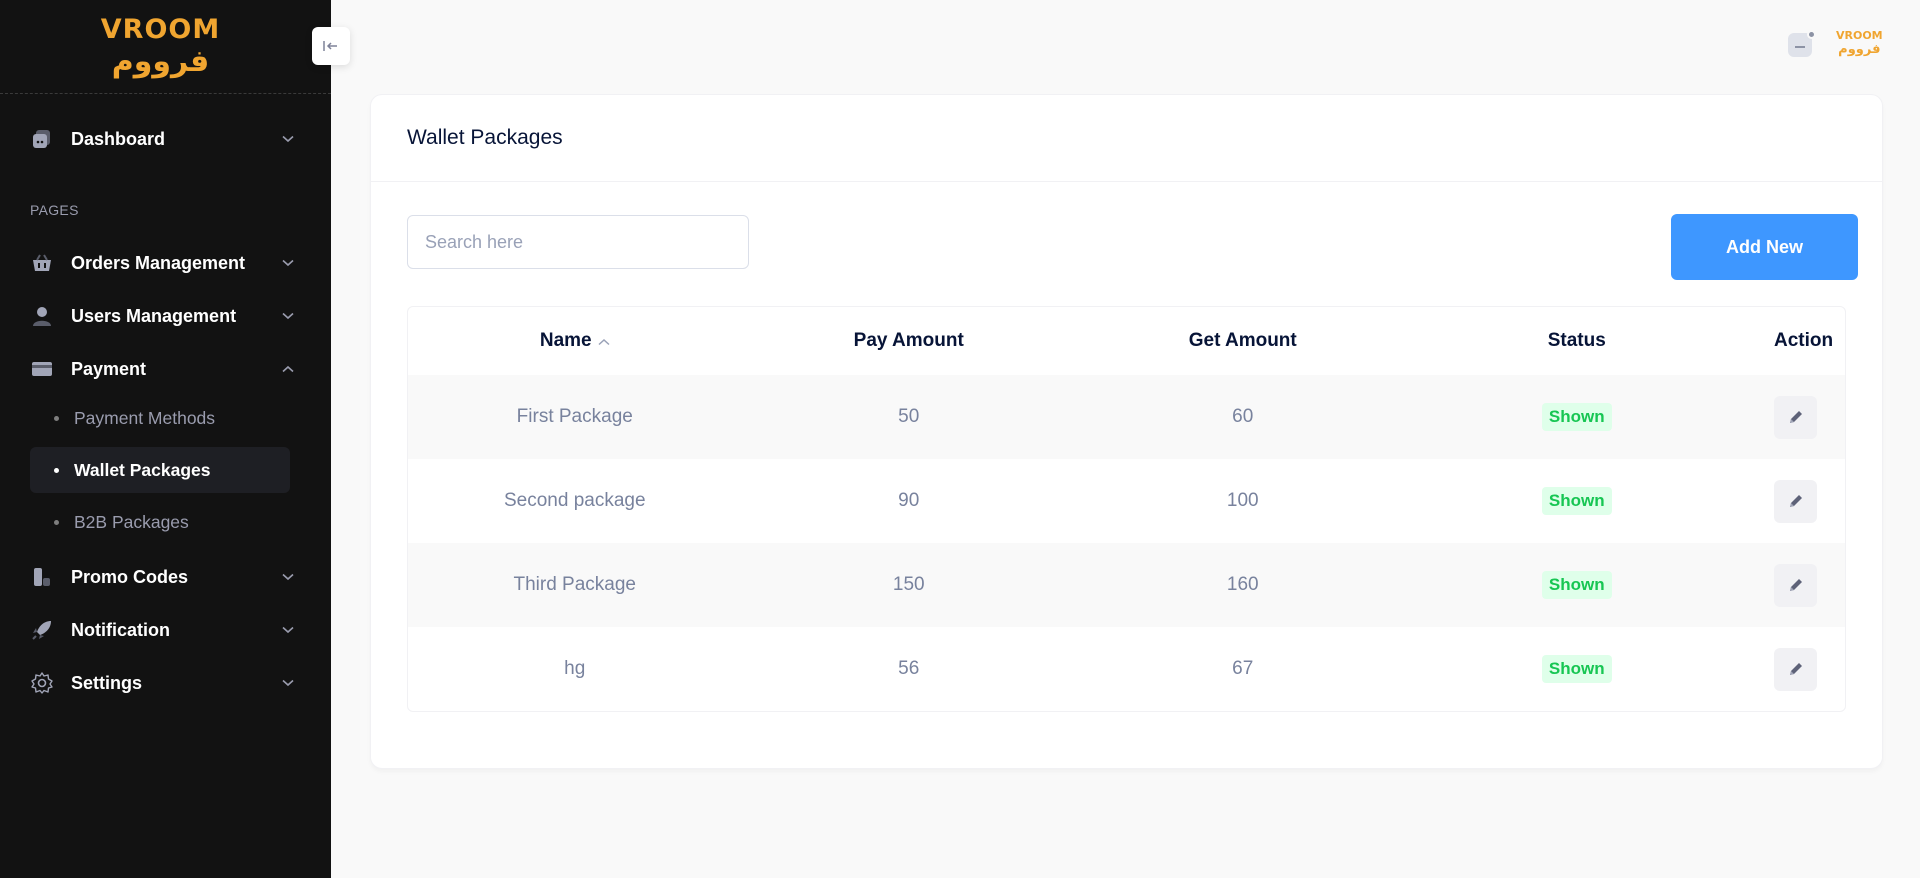  Describe the element at coordinates (575, 668) in the screenshot. I see `cell-name: hg` at that location.